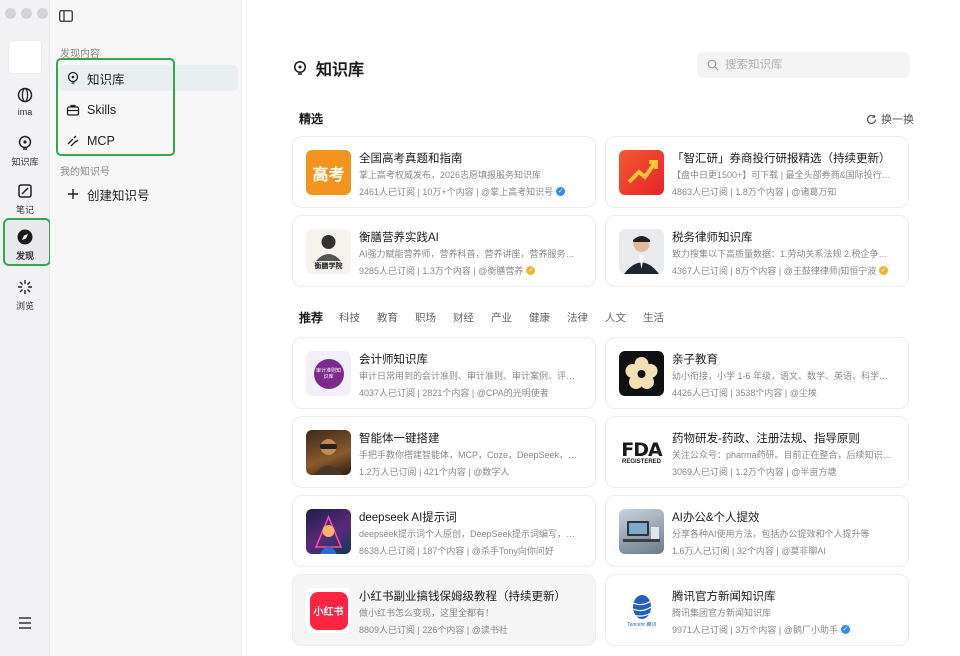  I want to click on card-count: 10万+个内容, so click(448, 192).